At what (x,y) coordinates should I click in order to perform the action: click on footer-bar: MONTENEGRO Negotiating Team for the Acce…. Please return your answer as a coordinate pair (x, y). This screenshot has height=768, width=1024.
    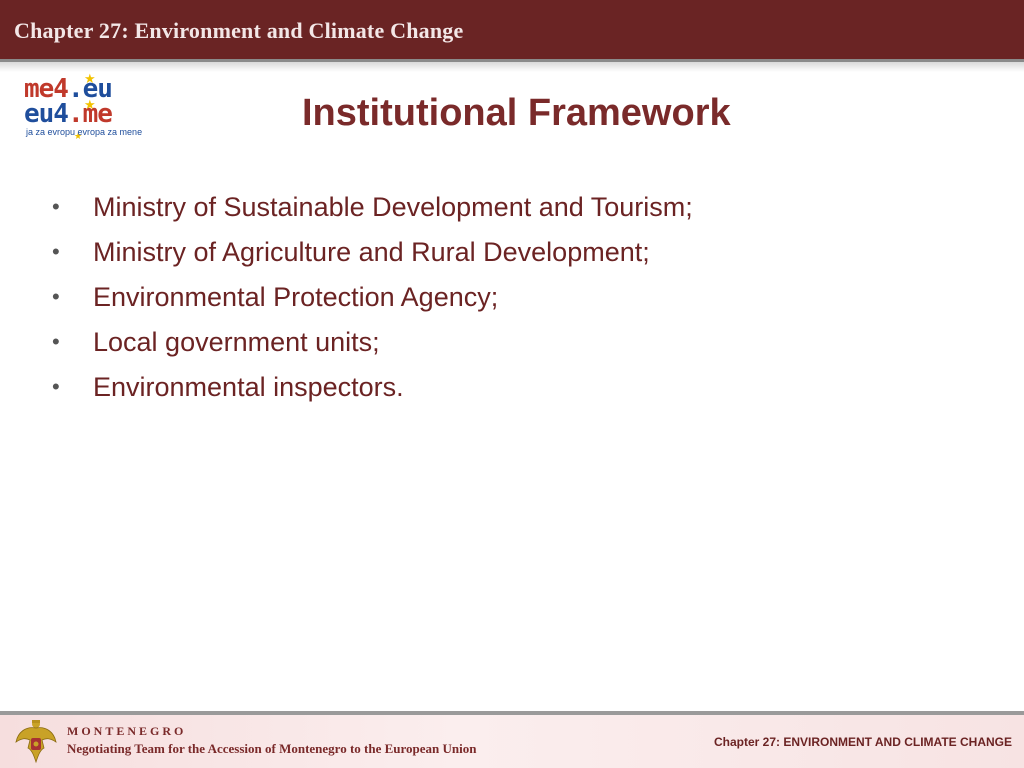
    Looking at the image, I should click on (512, 741).